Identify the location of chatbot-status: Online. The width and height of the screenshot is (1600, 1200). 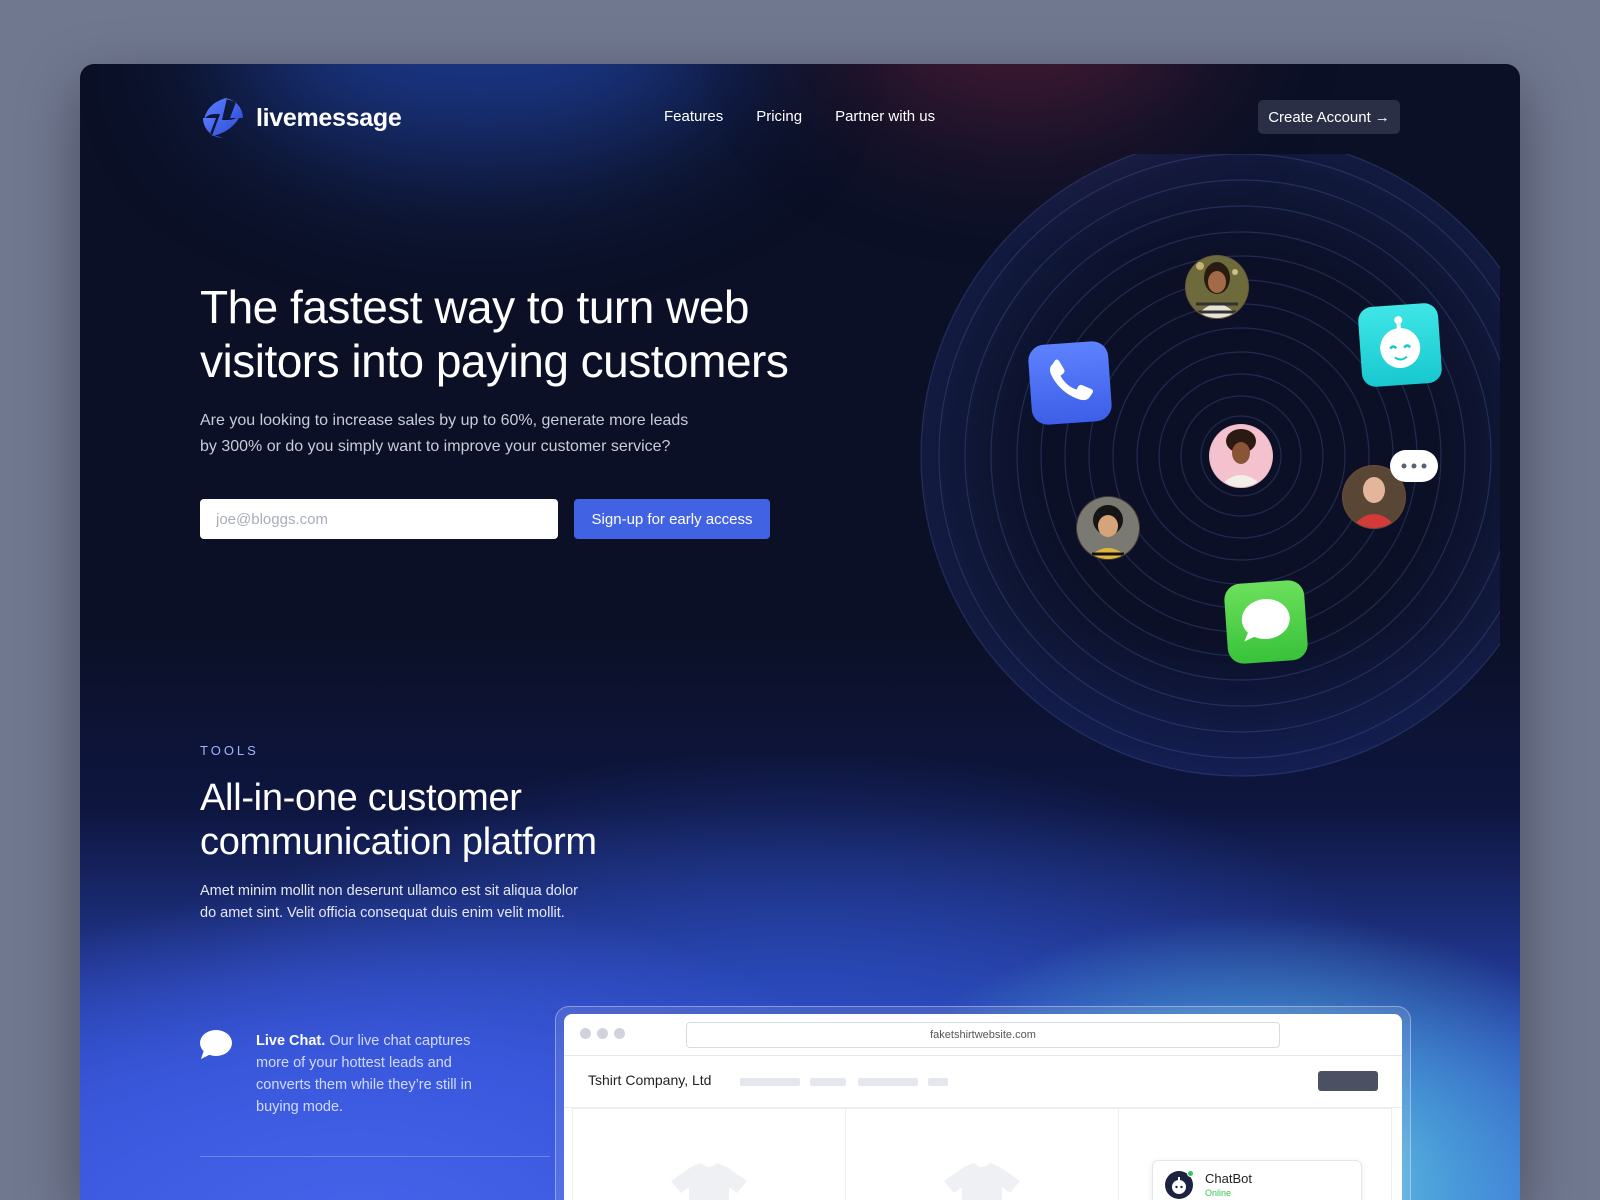
(1218, 1193).